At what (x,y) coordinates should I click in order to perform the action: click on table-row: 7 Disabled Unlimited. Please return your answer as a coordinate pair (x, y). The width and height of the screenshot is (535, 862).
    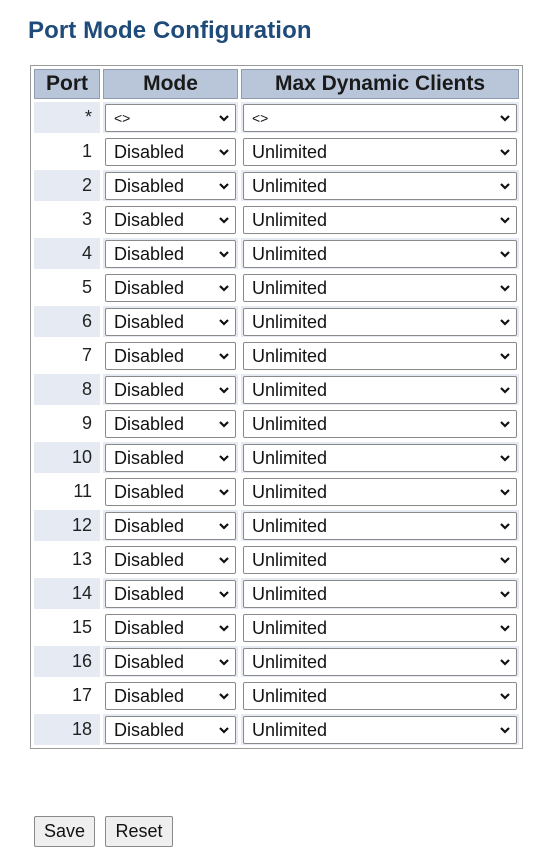
    Looking at the image, I should click on (276, 355).